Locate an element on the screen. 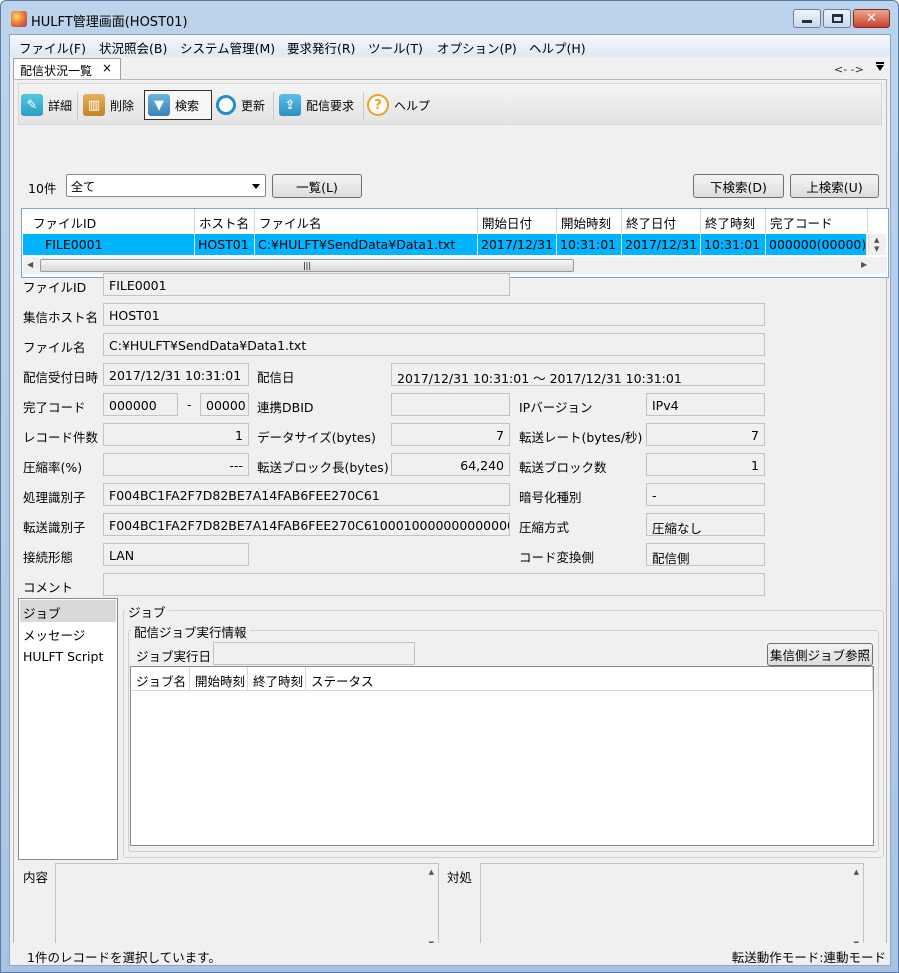 The height and width of the screenshot is (973, 899). file-name-label: ファイル名 is located at coordinates (54, 347).